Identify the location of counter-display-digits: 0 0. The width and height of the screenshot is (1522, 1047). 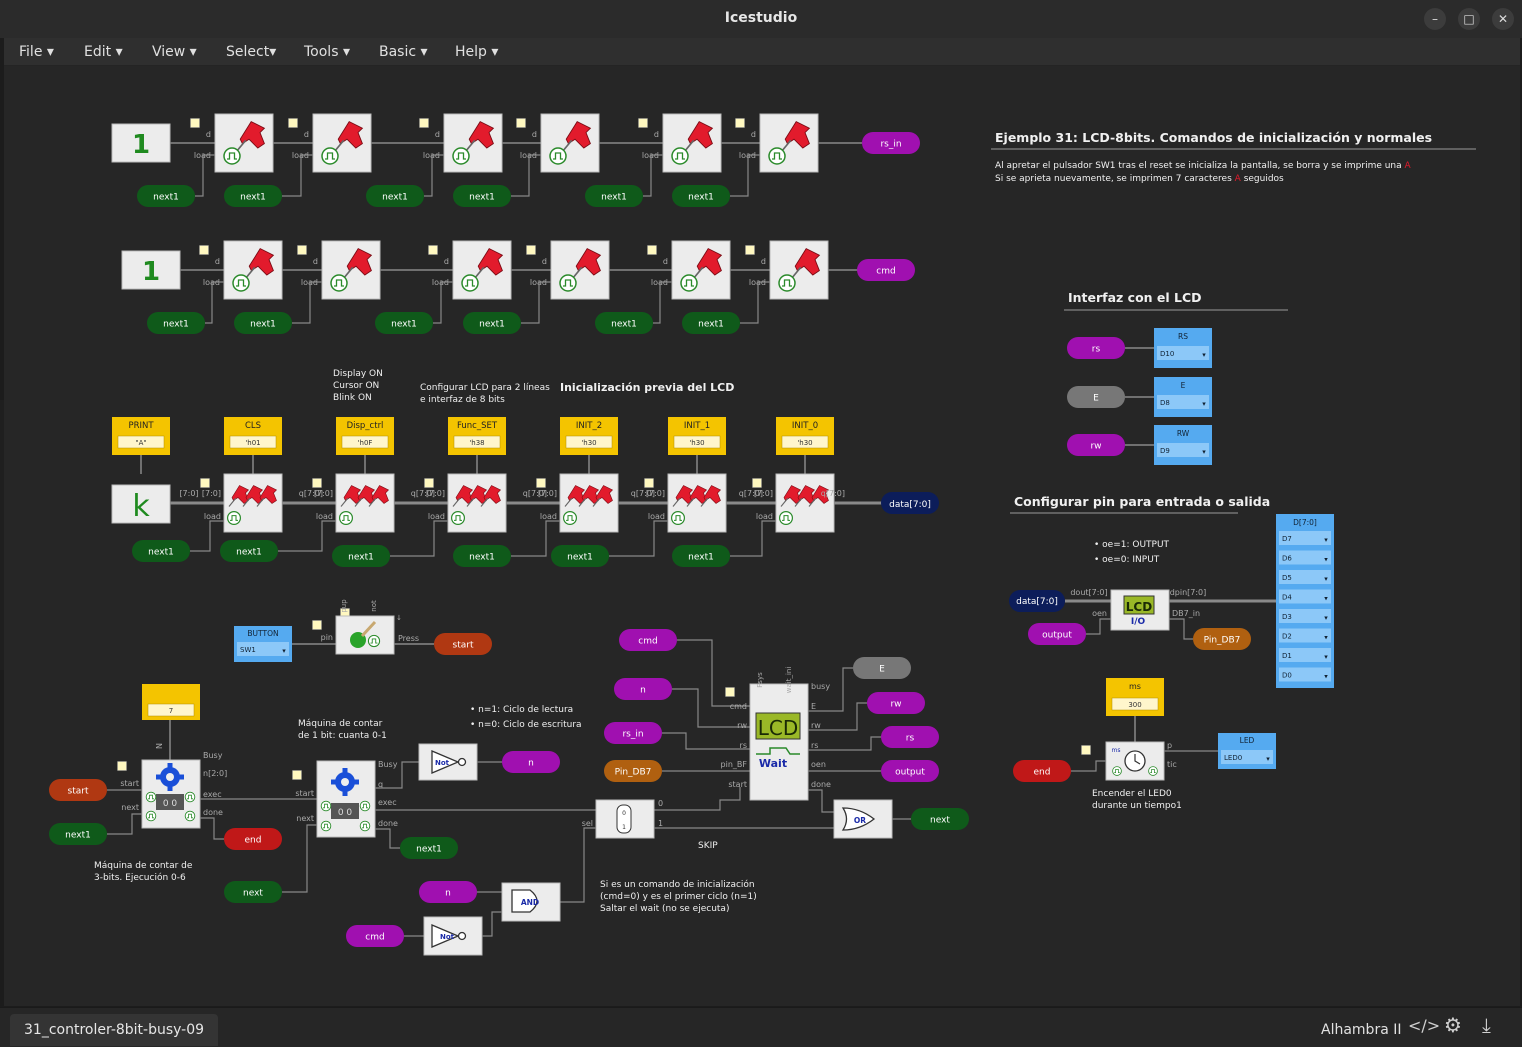
(345, 813).